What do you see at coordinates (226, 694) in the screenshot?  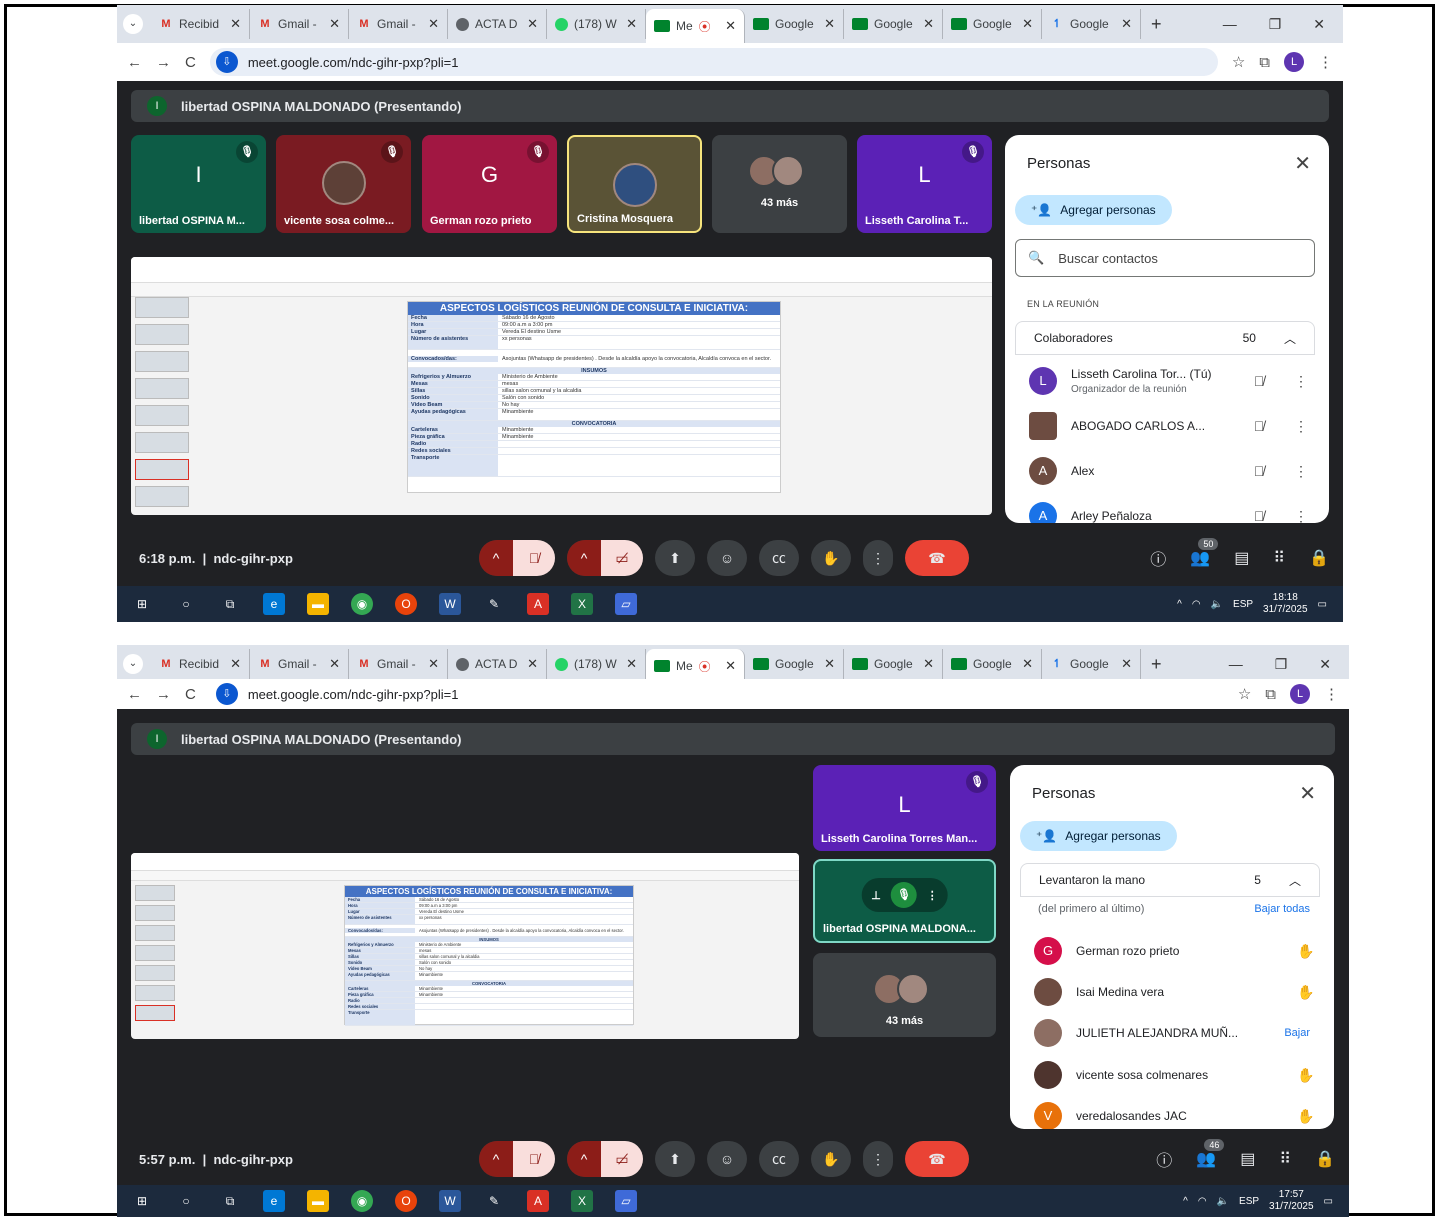 I see `site-info-icon: ⇩` at bounding box center [226, 694].